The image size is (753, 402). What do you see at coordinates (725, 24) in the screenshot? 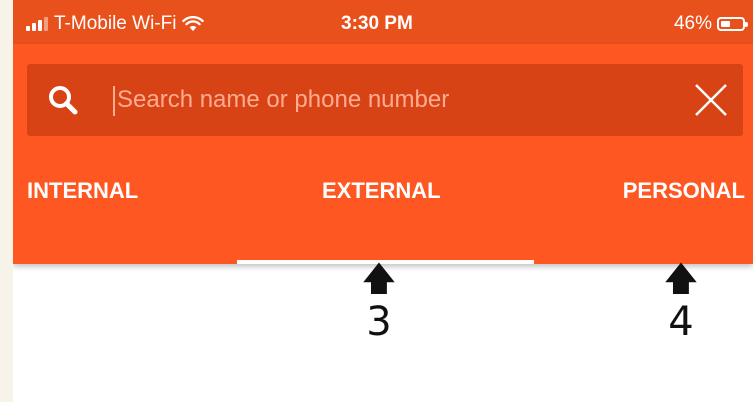
I see `battery-fill` at bounding box center [725, 24].